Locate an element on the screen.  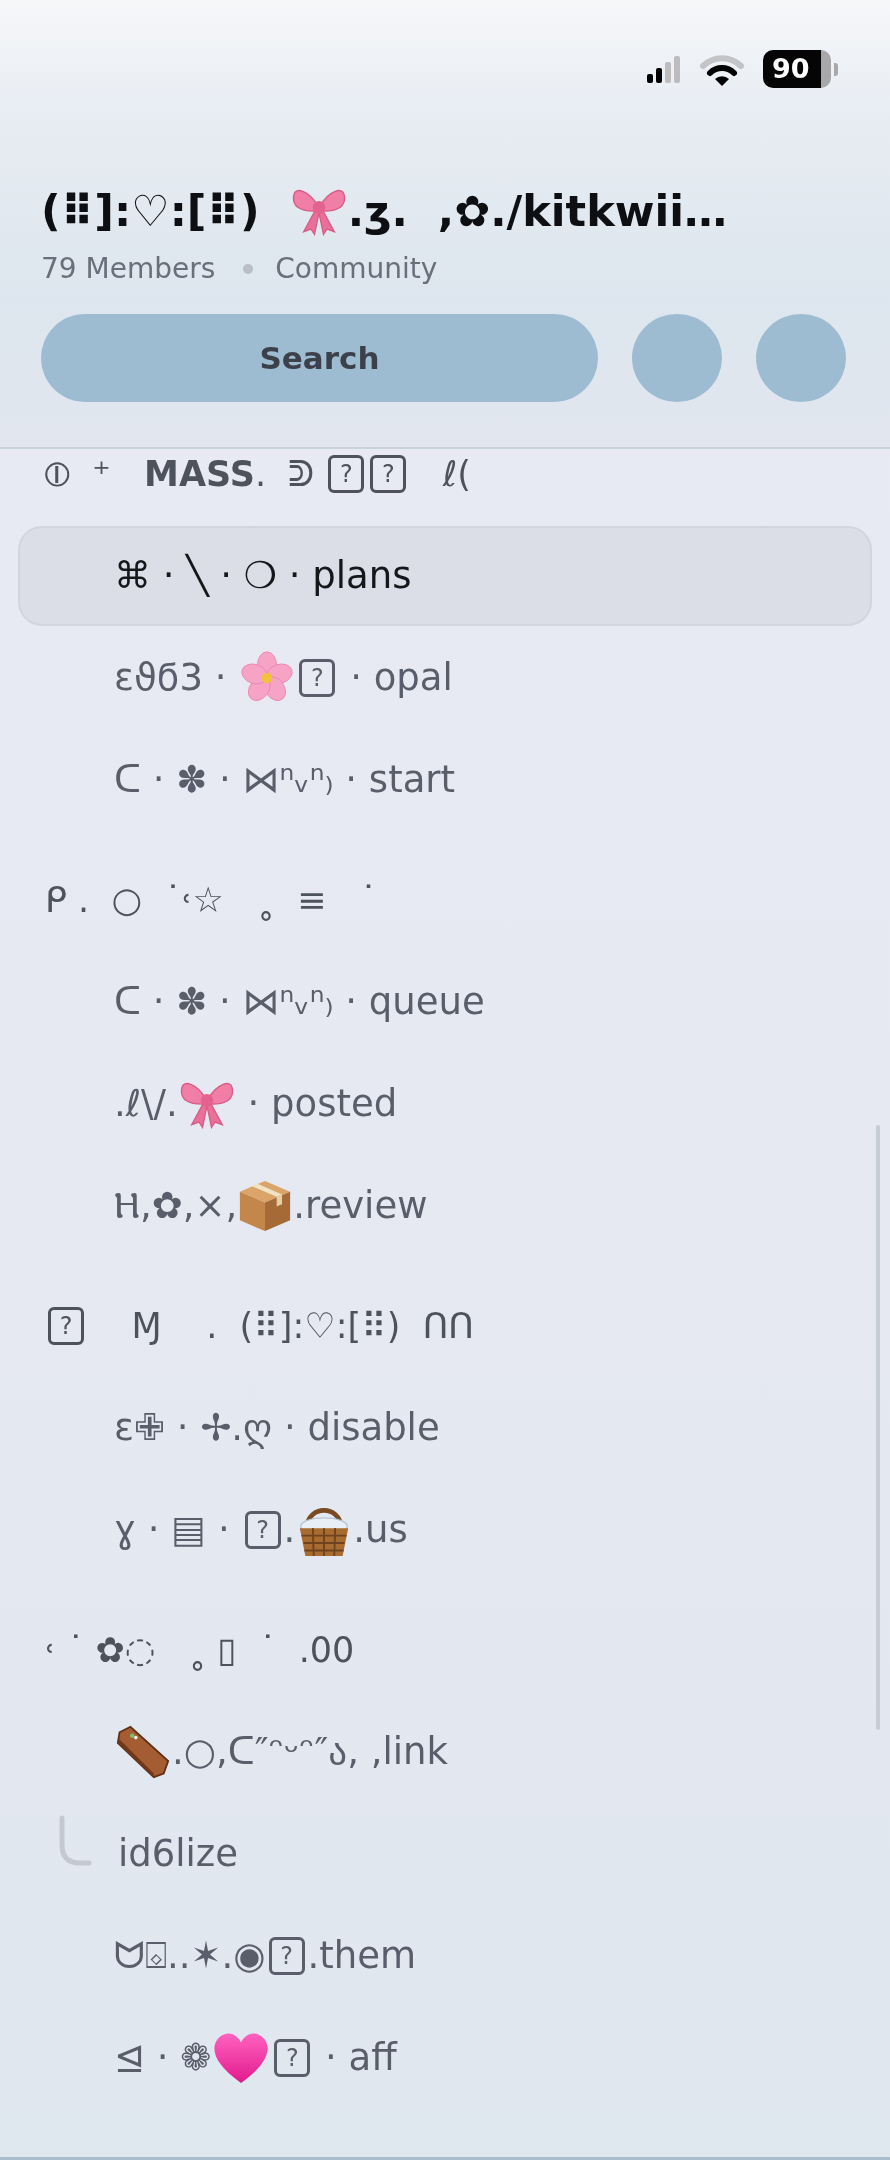
wifi-icon is located at coordinates (722, 69).